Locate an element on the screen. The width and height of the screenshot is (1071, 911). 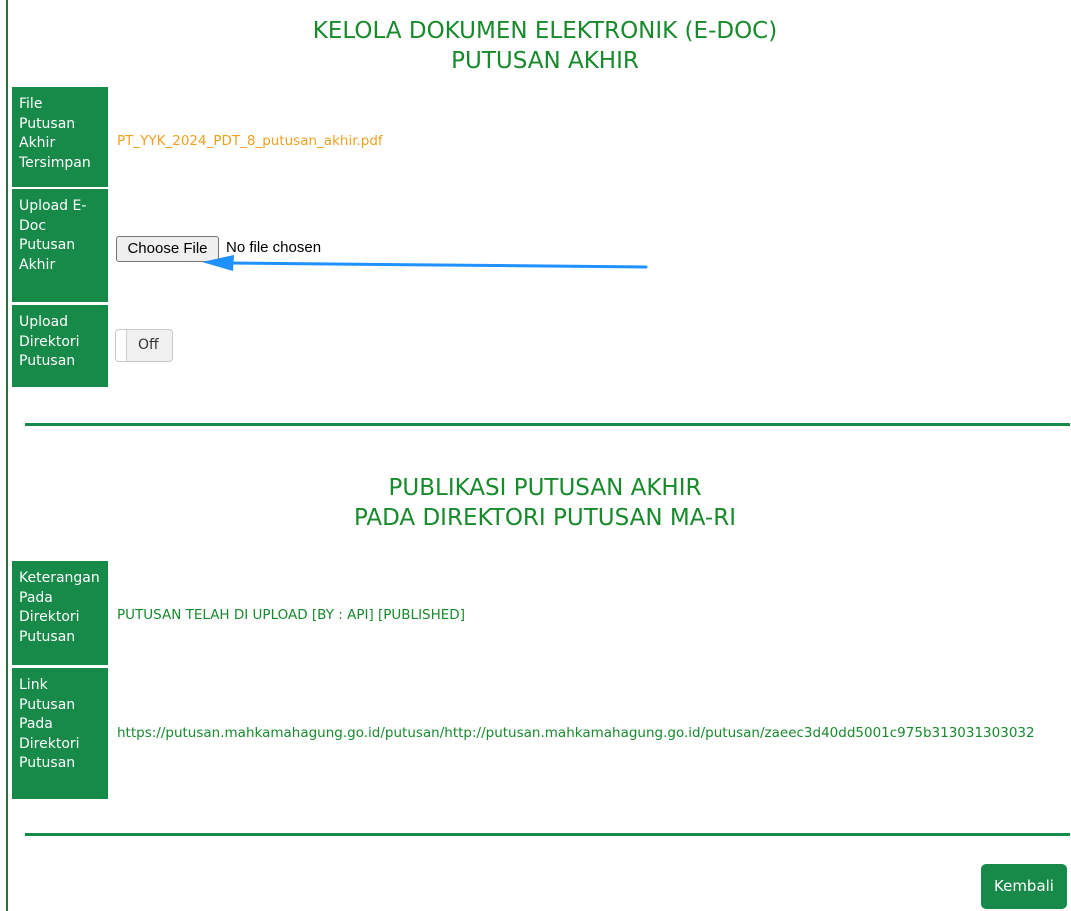
publication-title-line1: PUBLIKASI PUTUSAN AKHIR is located at coordinates (545, 488).